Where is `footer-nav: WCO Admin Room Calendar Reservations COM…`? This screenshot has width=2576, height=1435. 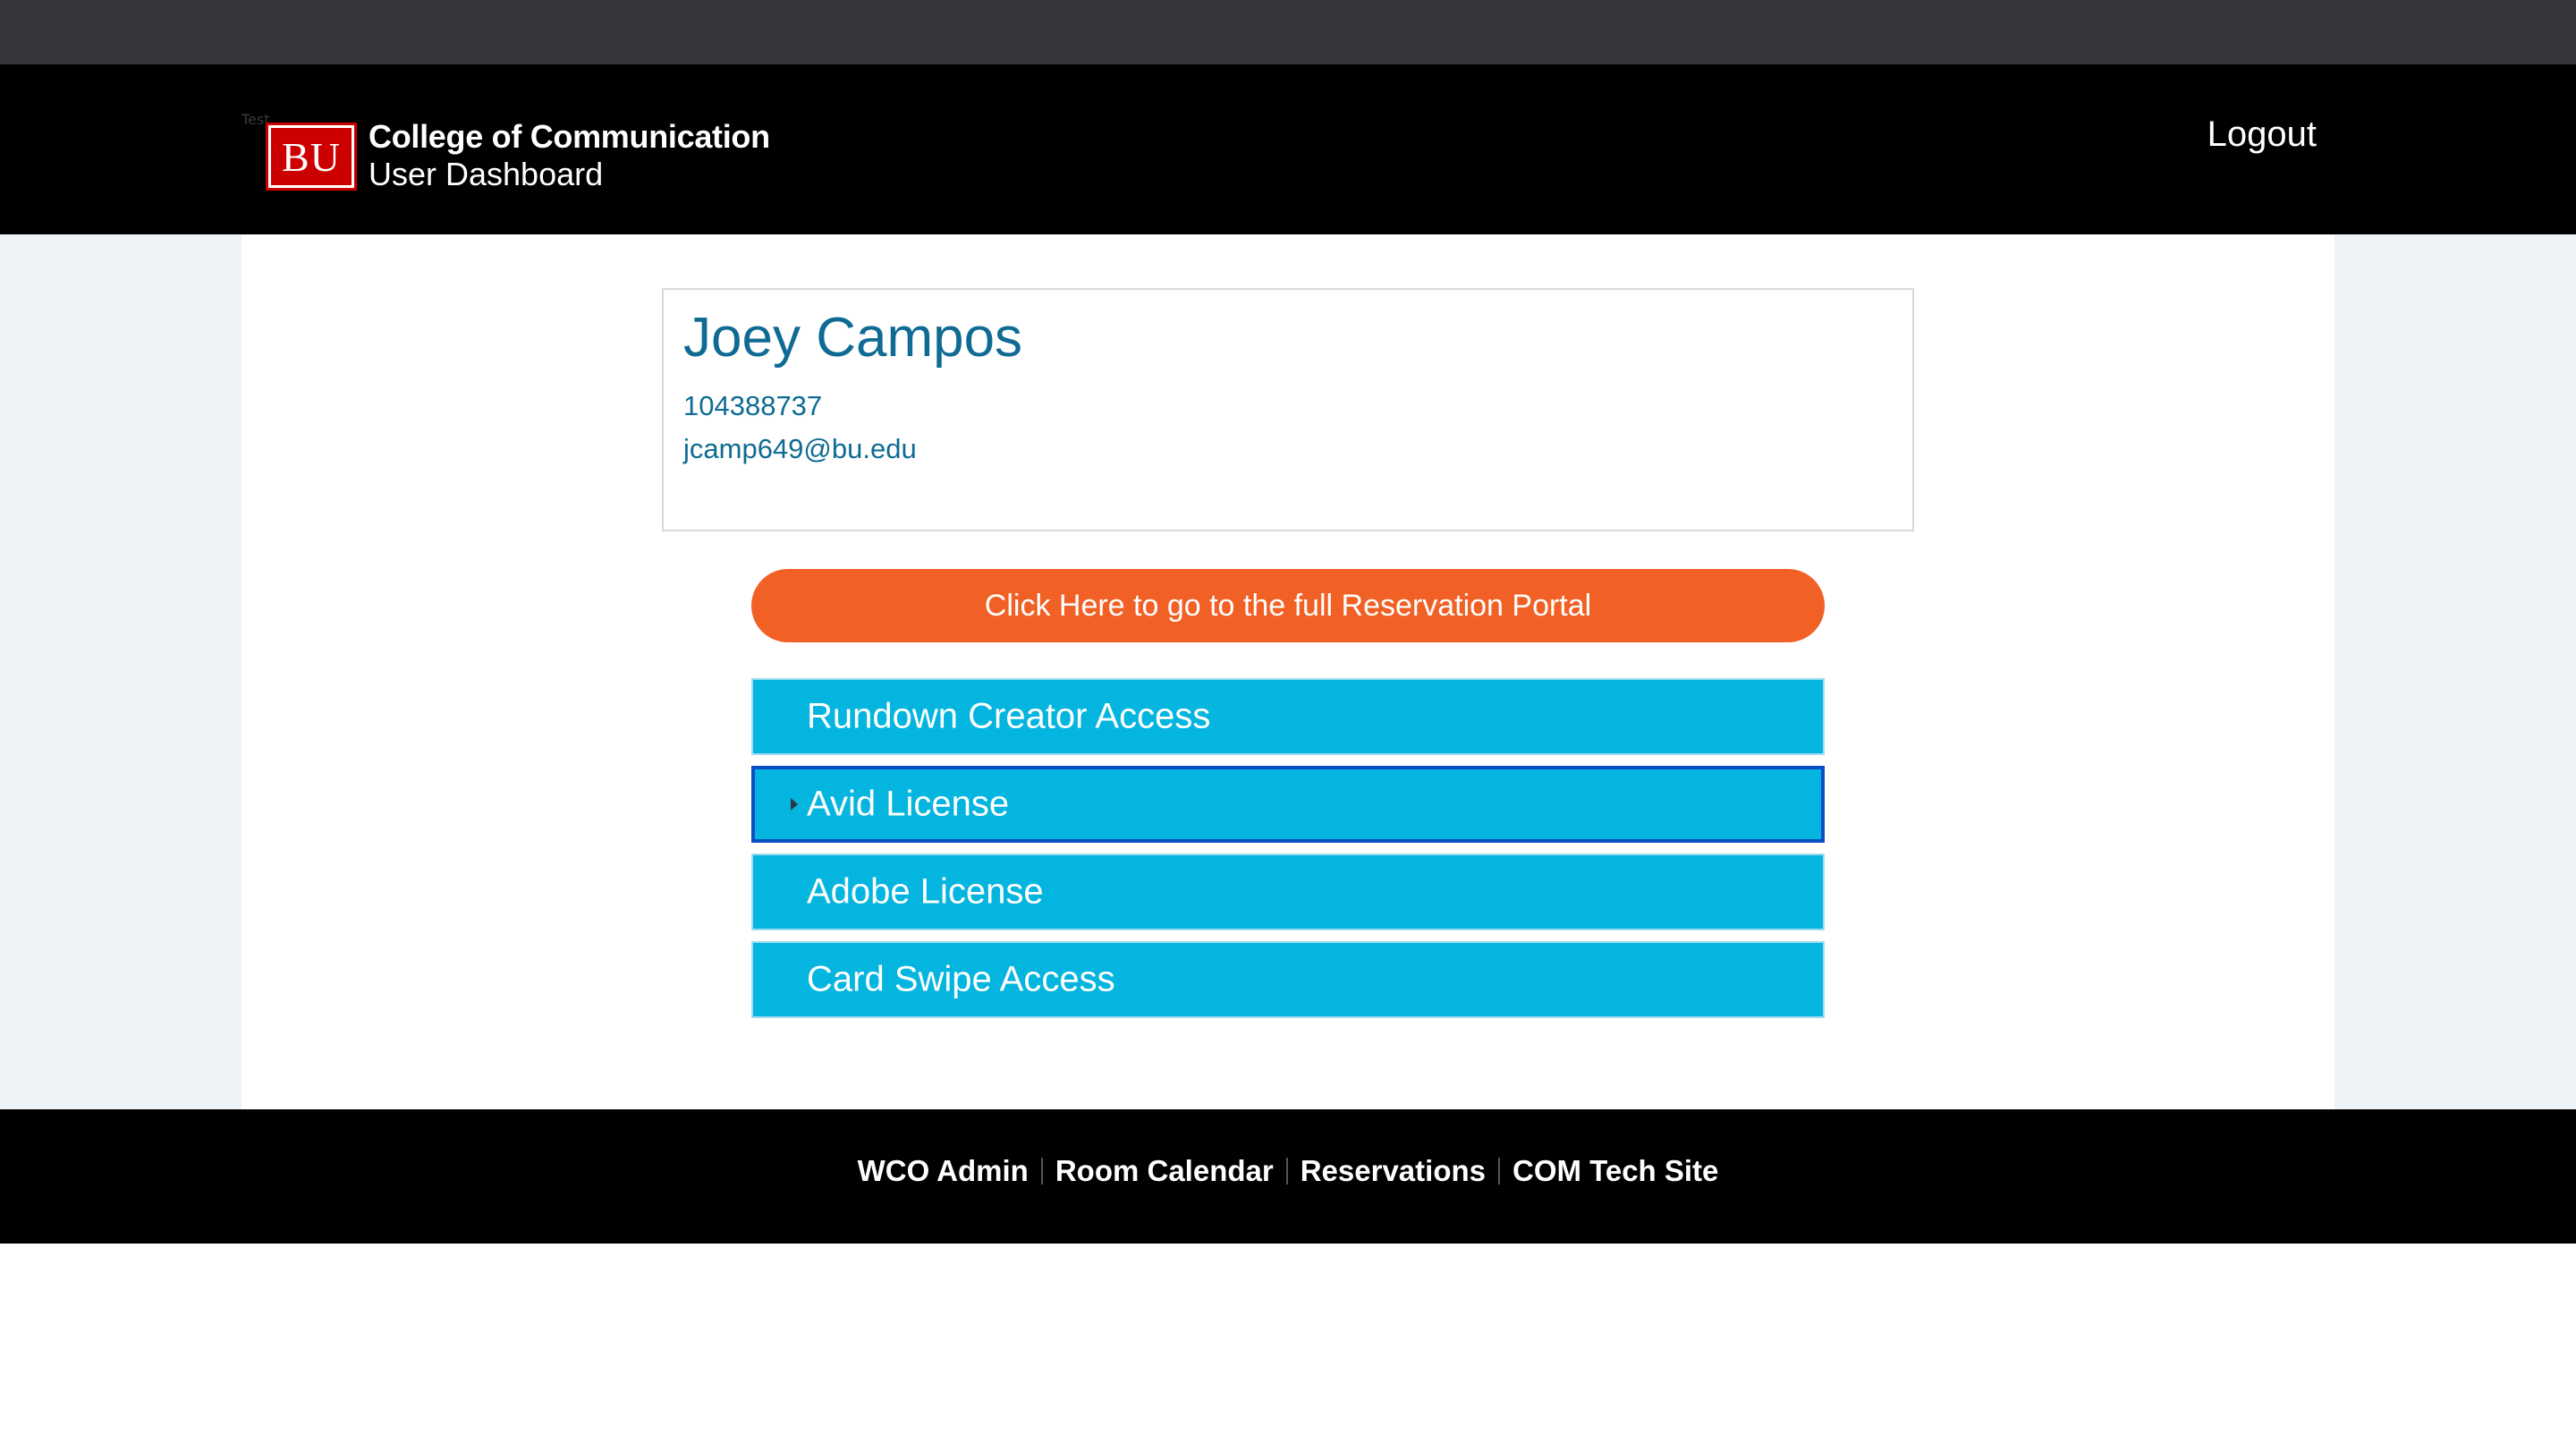 footer-nav: WCO Admin Room Calendar Reservations COM… is located at coordinates (1288, 1171).